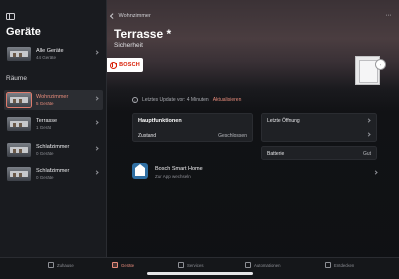 The height and width of the screenshot is (279, 399). I want to click on tab-label: Entdecken, so click(344, 265).